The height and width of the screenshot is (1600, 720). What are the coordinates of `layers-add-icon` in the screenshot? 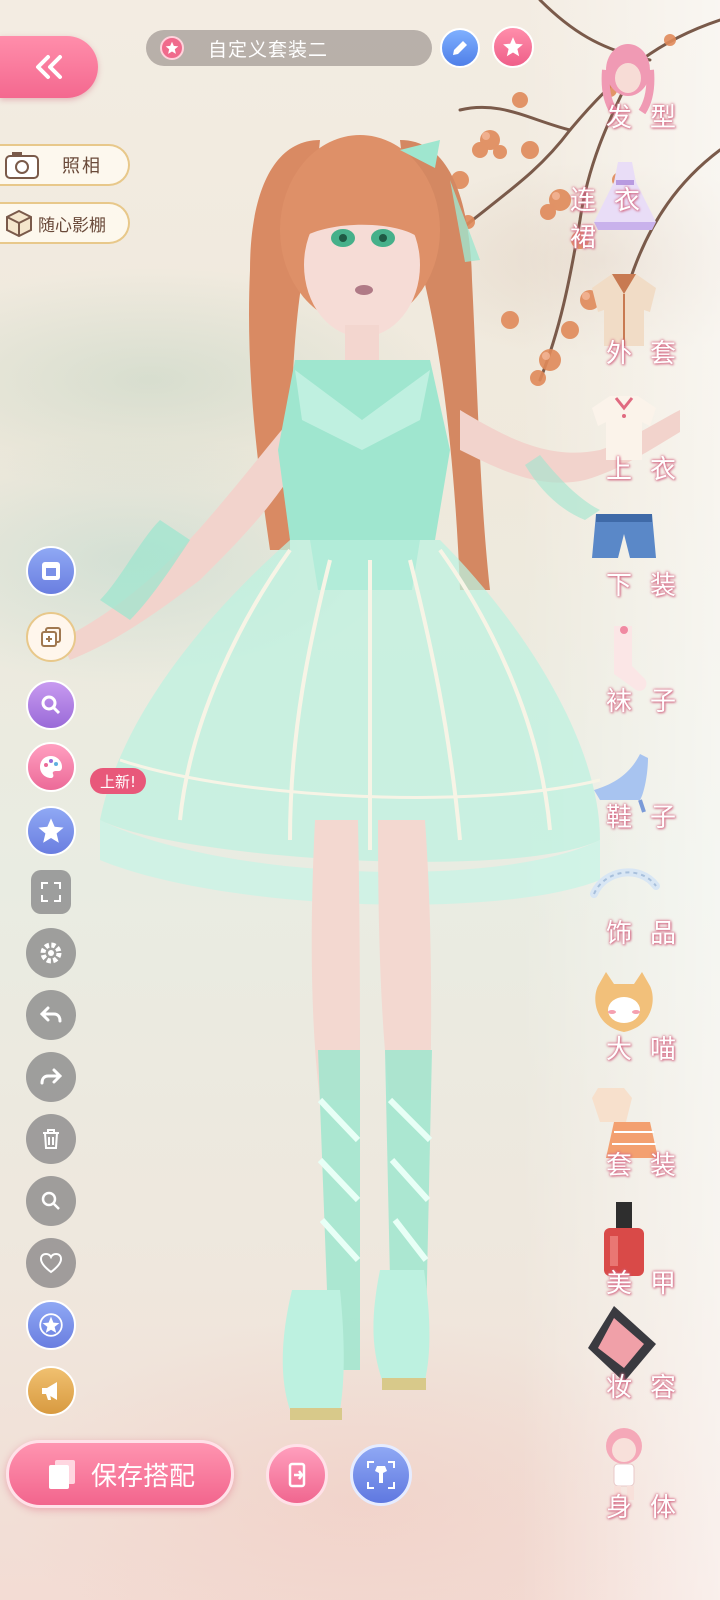 It's located at (51, 637).